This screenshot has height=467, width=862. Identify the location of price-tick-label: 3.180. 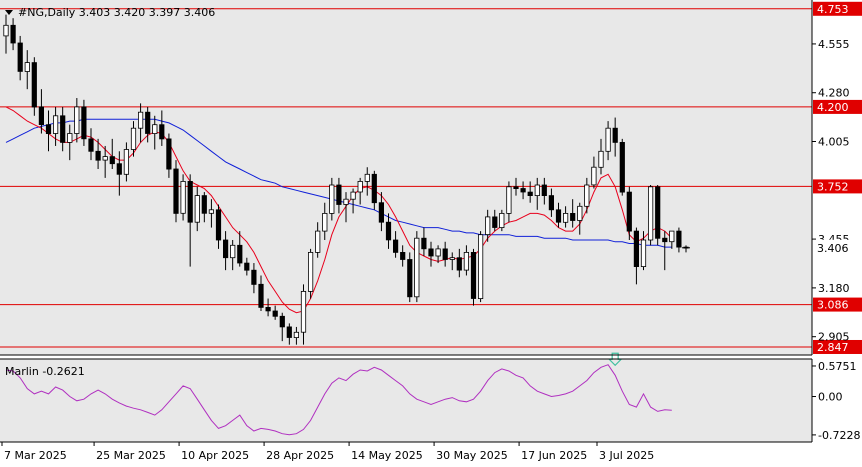
(834, 288).